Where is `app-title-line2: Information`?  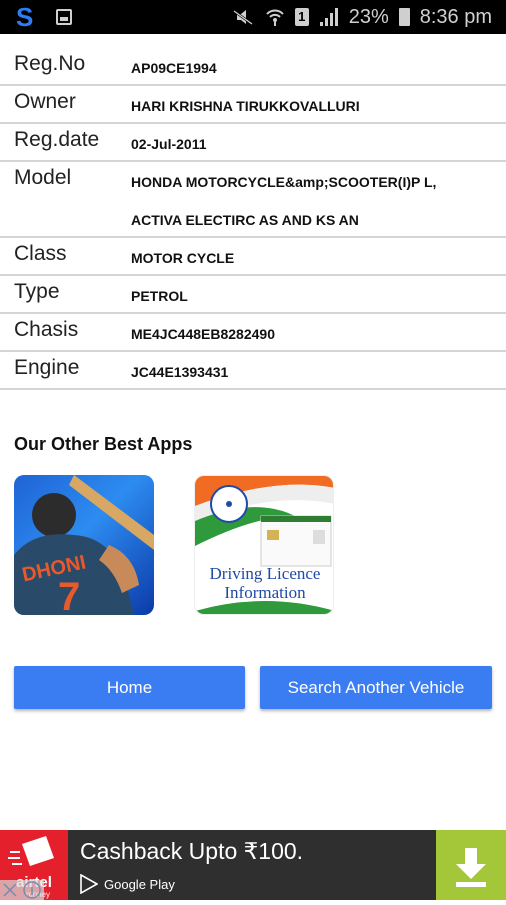 app-title-line2: Information is located at coordinates (265, 592).